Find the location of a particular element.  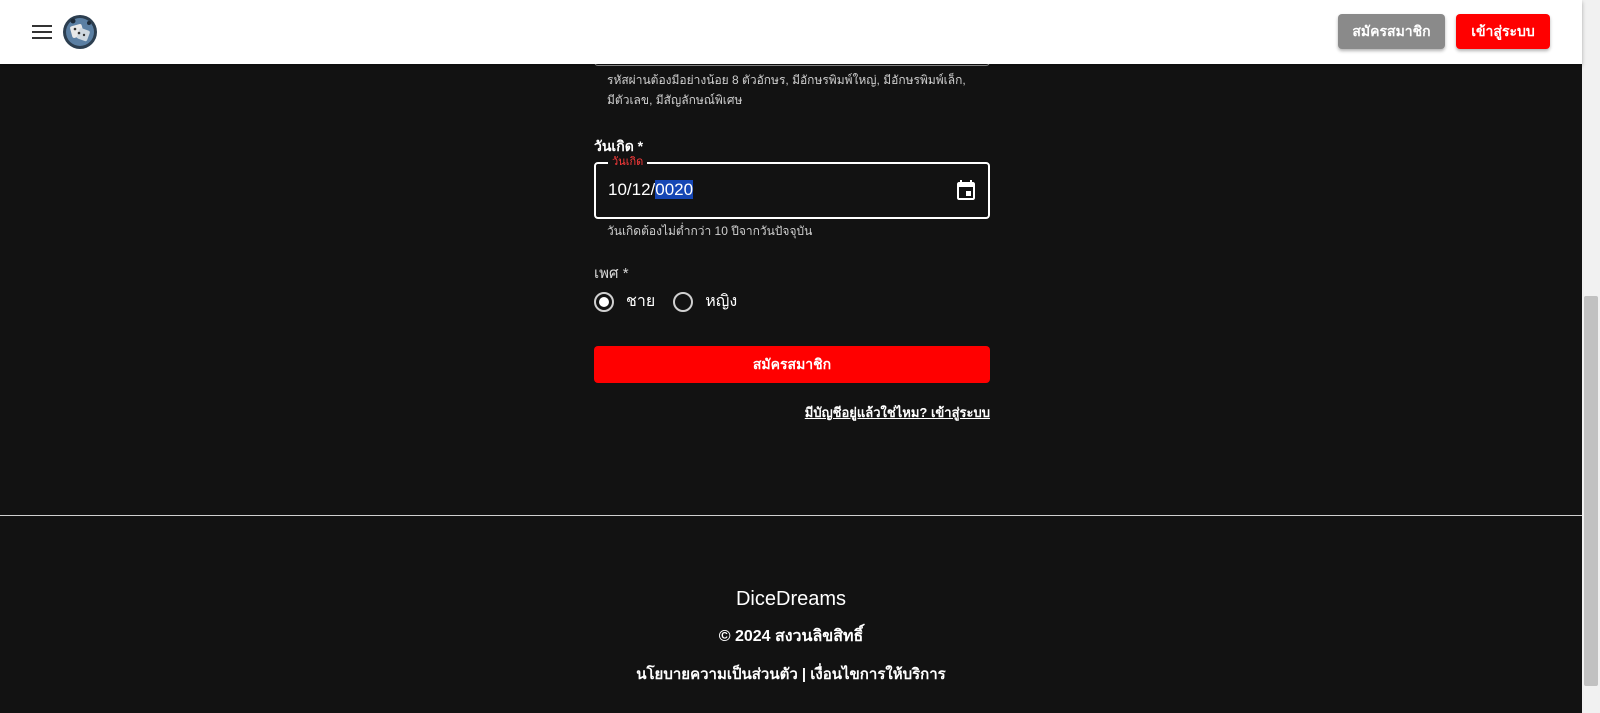

privacy-policy-link: นโยบายความเป็นส่วนตัว is located at coordinates (717, 674).